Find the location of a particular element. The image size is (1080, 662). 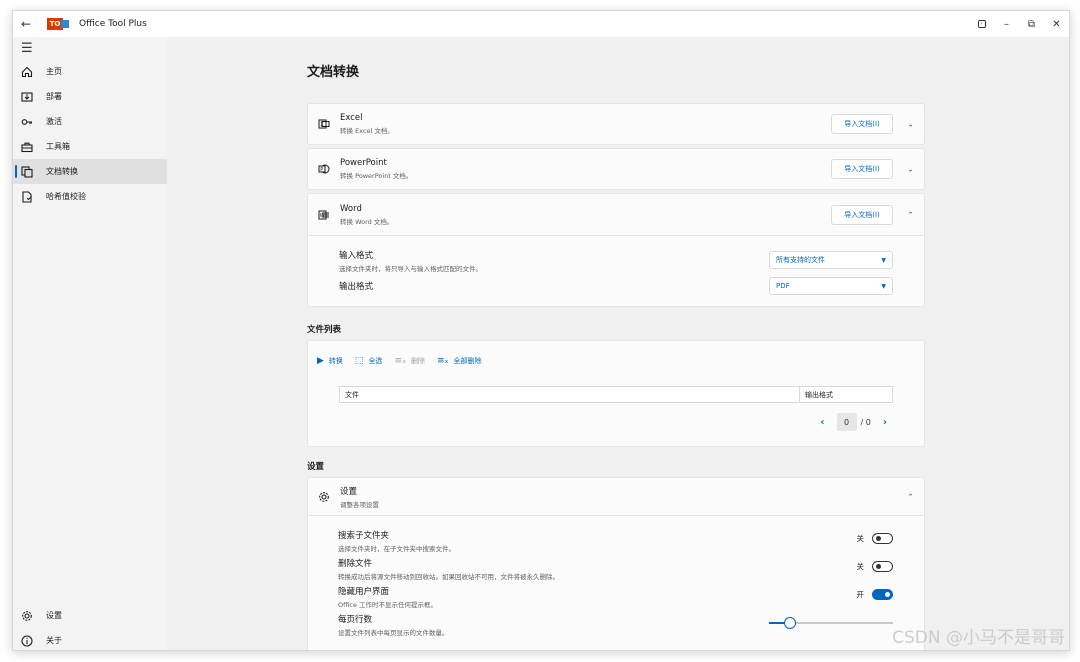

chevron-left-icon: ‹ is located at coordinates (822, 422).